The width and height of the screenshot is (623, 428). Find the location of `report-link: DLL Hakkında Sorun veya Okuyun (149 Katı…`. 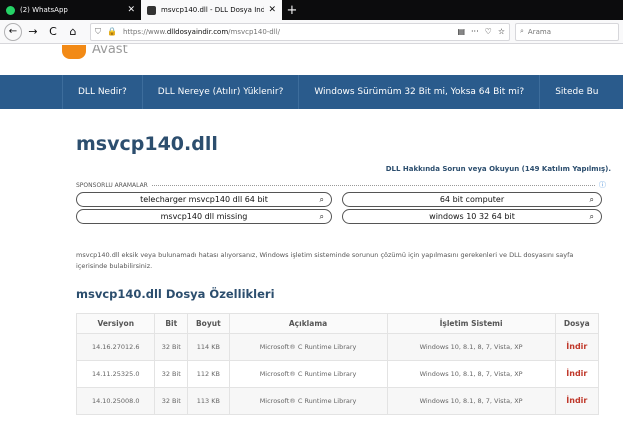

report-link: DLL Hakkında Sorun veya Okuyun (149 Katı… is located at coordinates (498, 169).